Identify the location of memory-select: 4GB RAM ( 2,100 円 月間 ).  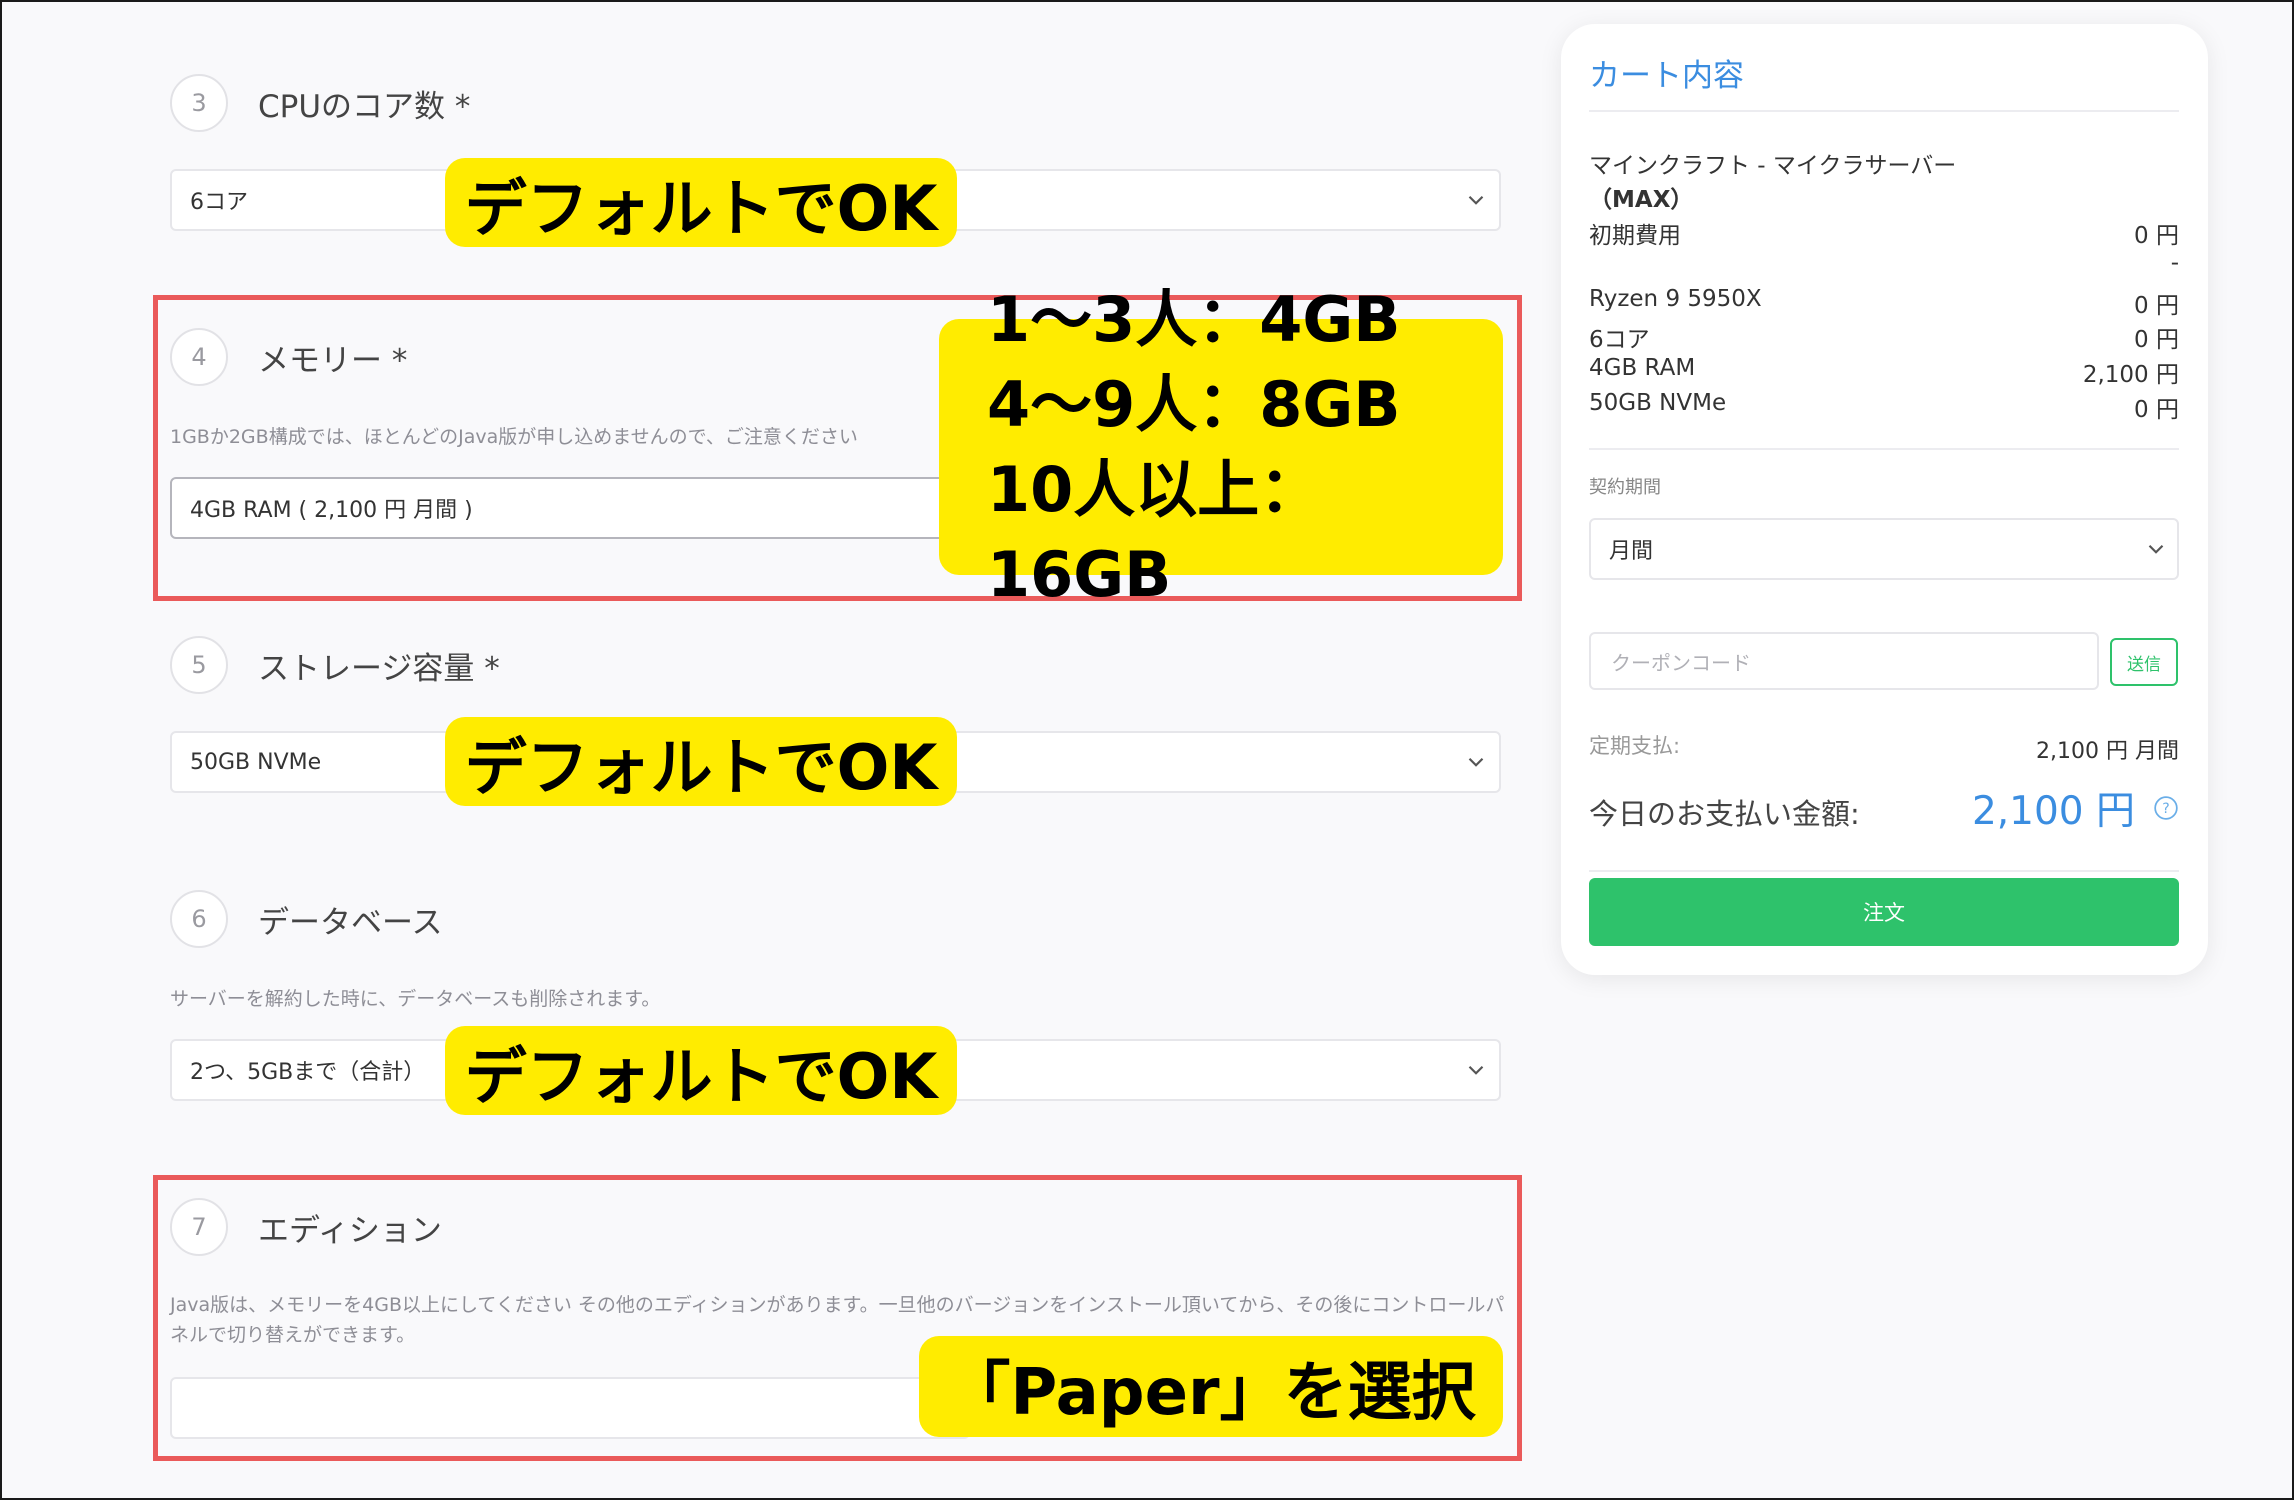
(570, 508).